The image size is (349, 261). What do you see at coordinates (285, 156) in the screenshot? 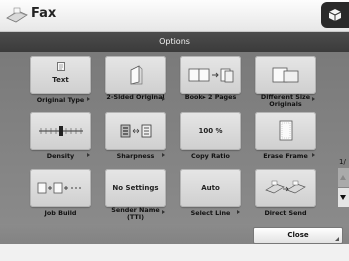
I see `erase-frame-label: Erase Frame` at bounding box center [285, 156].